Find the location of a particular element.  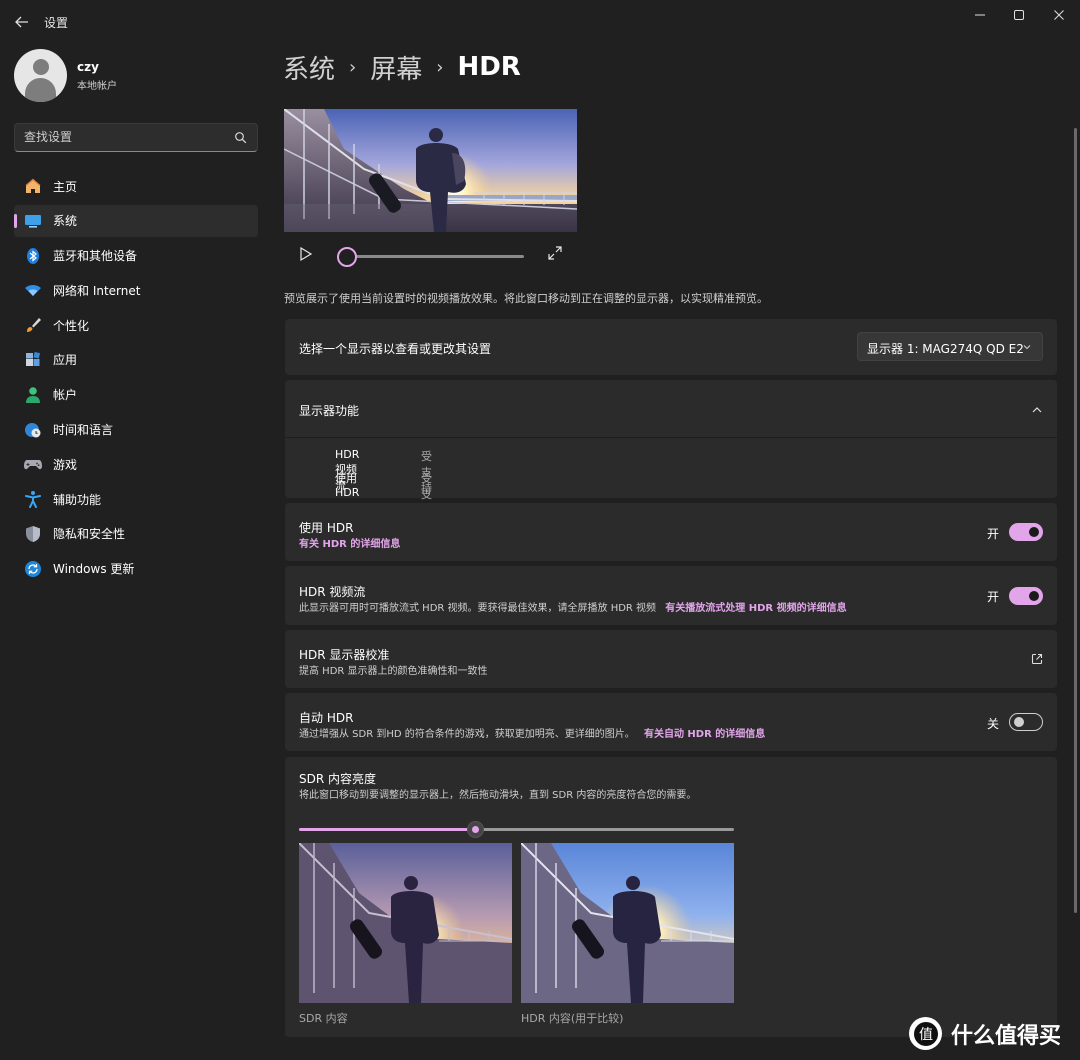

shield-icon is located at coordinates (33, 534).